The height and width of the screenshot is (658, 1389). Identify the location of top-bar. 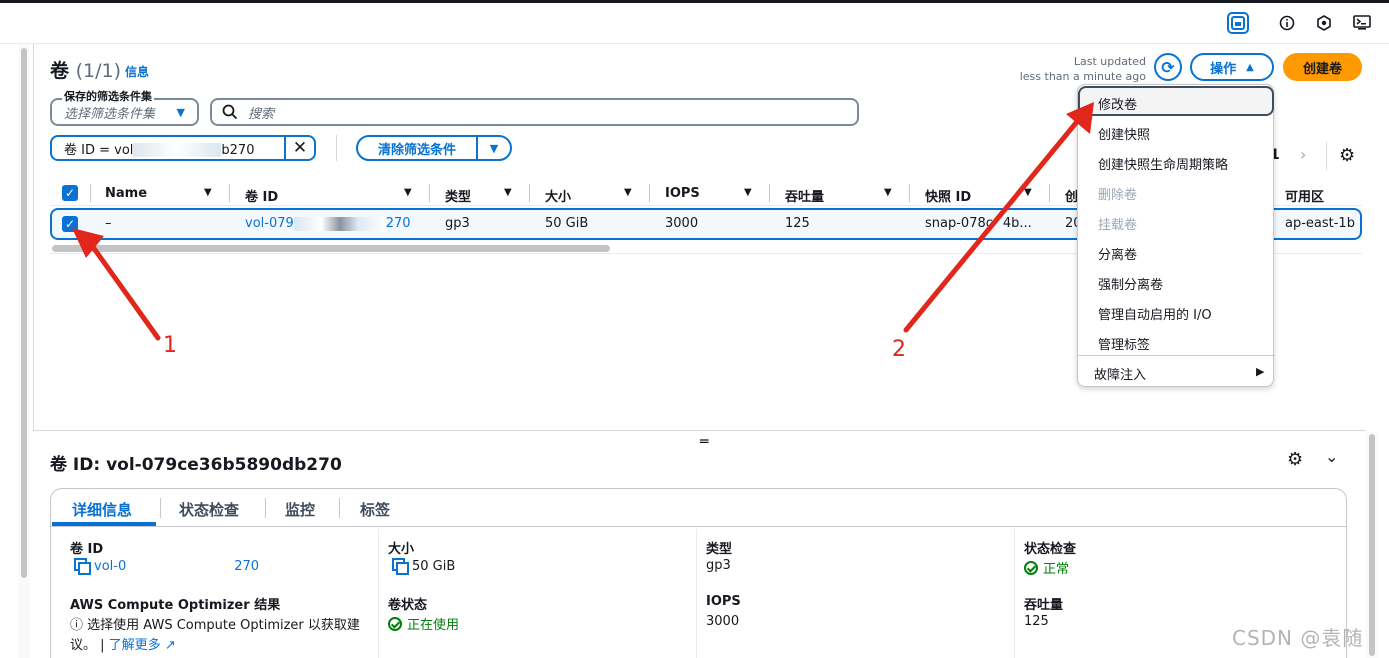
(694, 22).